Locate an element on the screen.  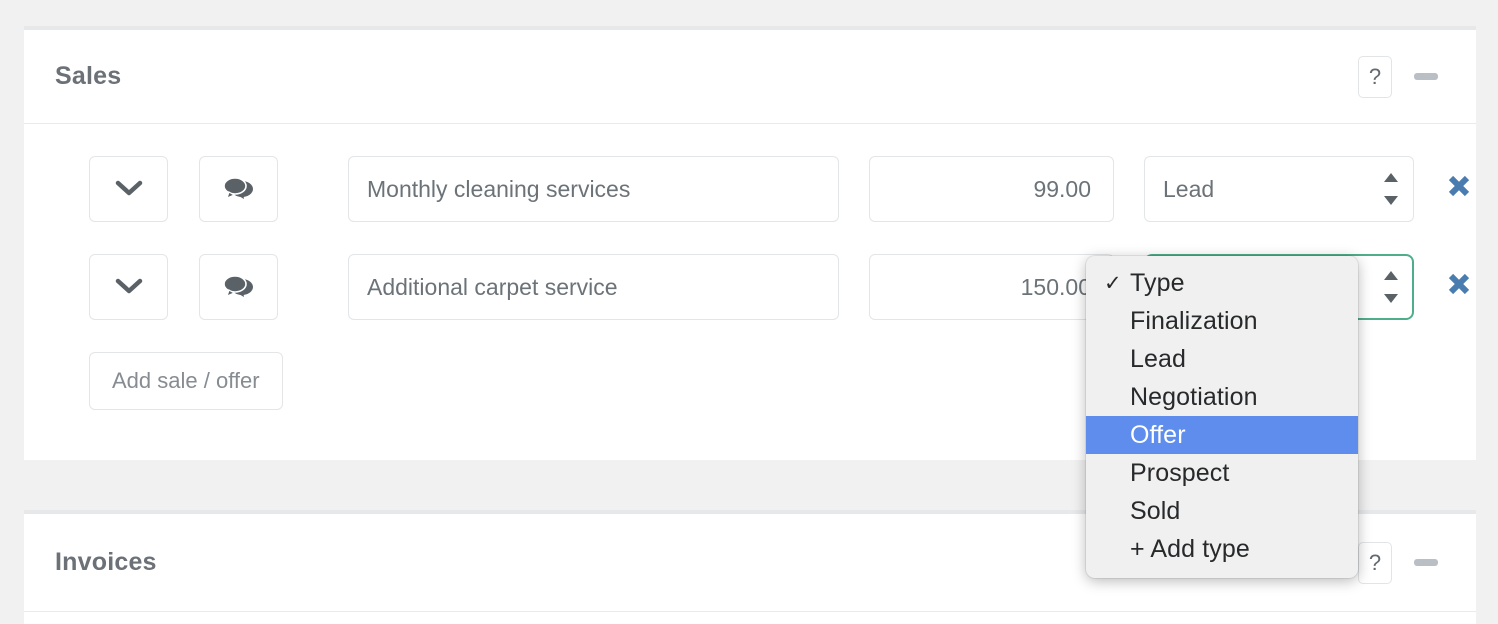
dropdown-option-label: Lead is located at coordinates (1158, 358).